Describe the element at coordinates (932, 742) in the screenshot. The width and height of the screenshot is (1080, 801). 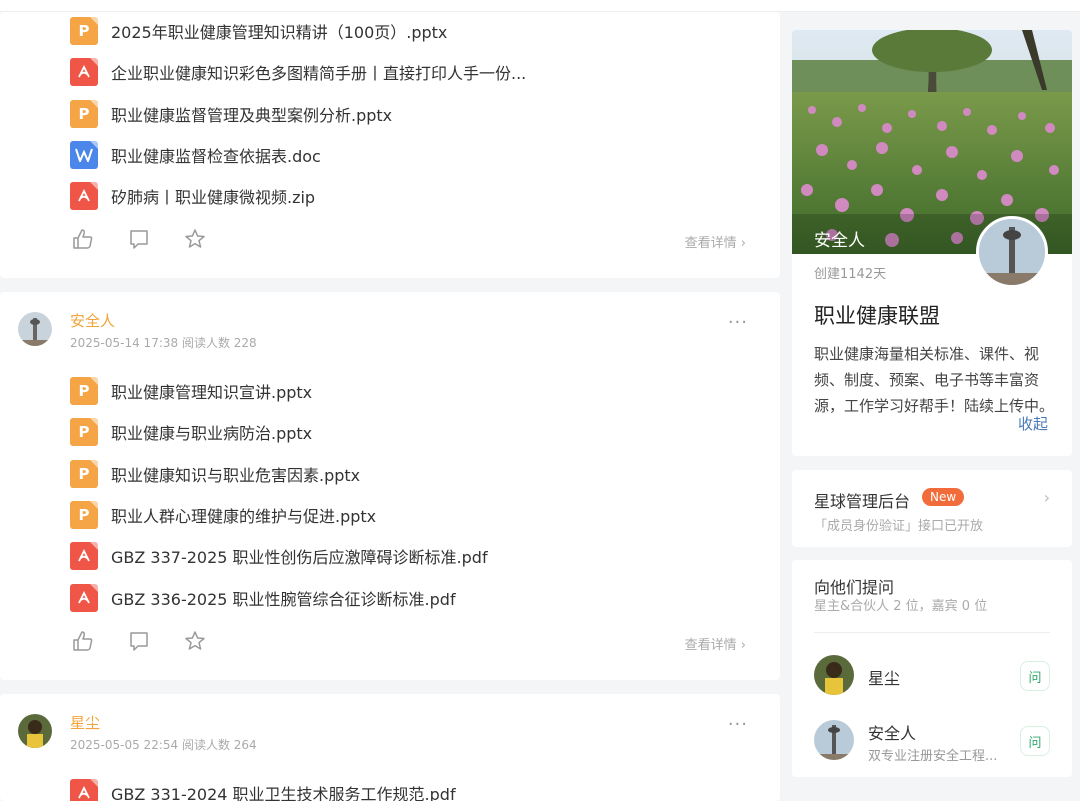
I see `ask-person-row: 安全人 双专业注册安全工程... 问` at that location.